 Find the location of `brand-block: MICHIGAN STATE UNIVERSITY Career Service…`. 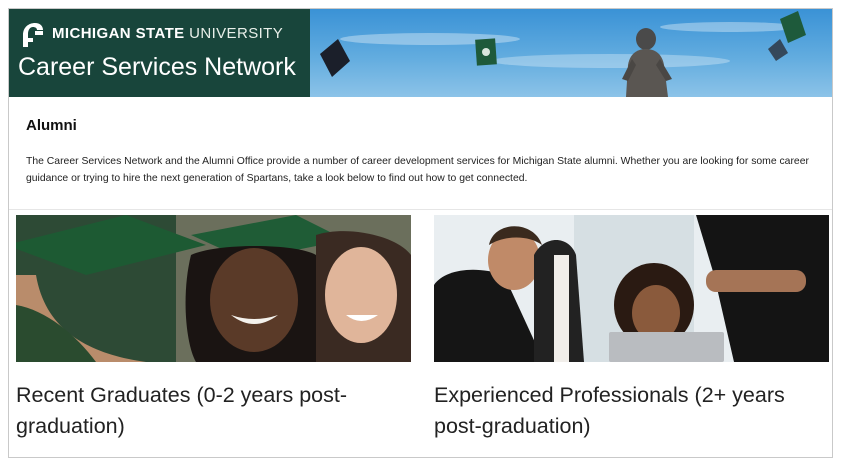

brand-block: MICHIGAN STATE UNIVERSITY Career Service… is located at coordinates (159, 53).